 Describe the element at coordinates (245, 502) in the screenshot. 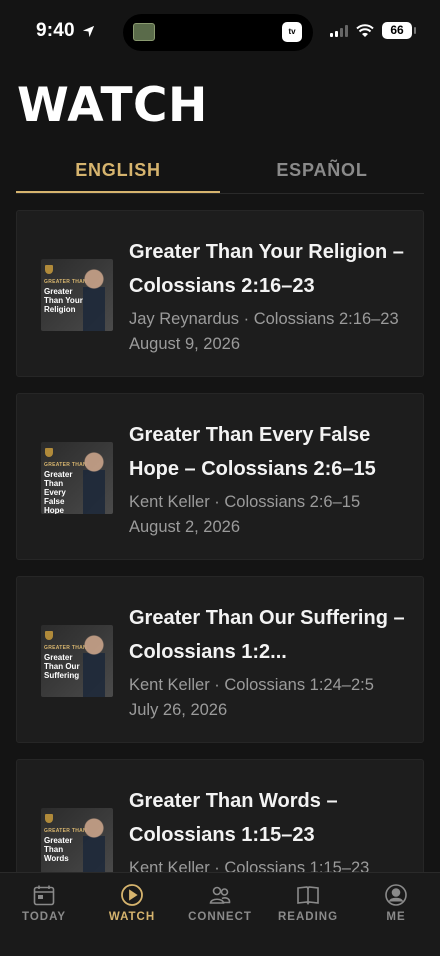

I see `sermon-speaker-reference: Kent Keller · Colossians 2:6–15` at that location.